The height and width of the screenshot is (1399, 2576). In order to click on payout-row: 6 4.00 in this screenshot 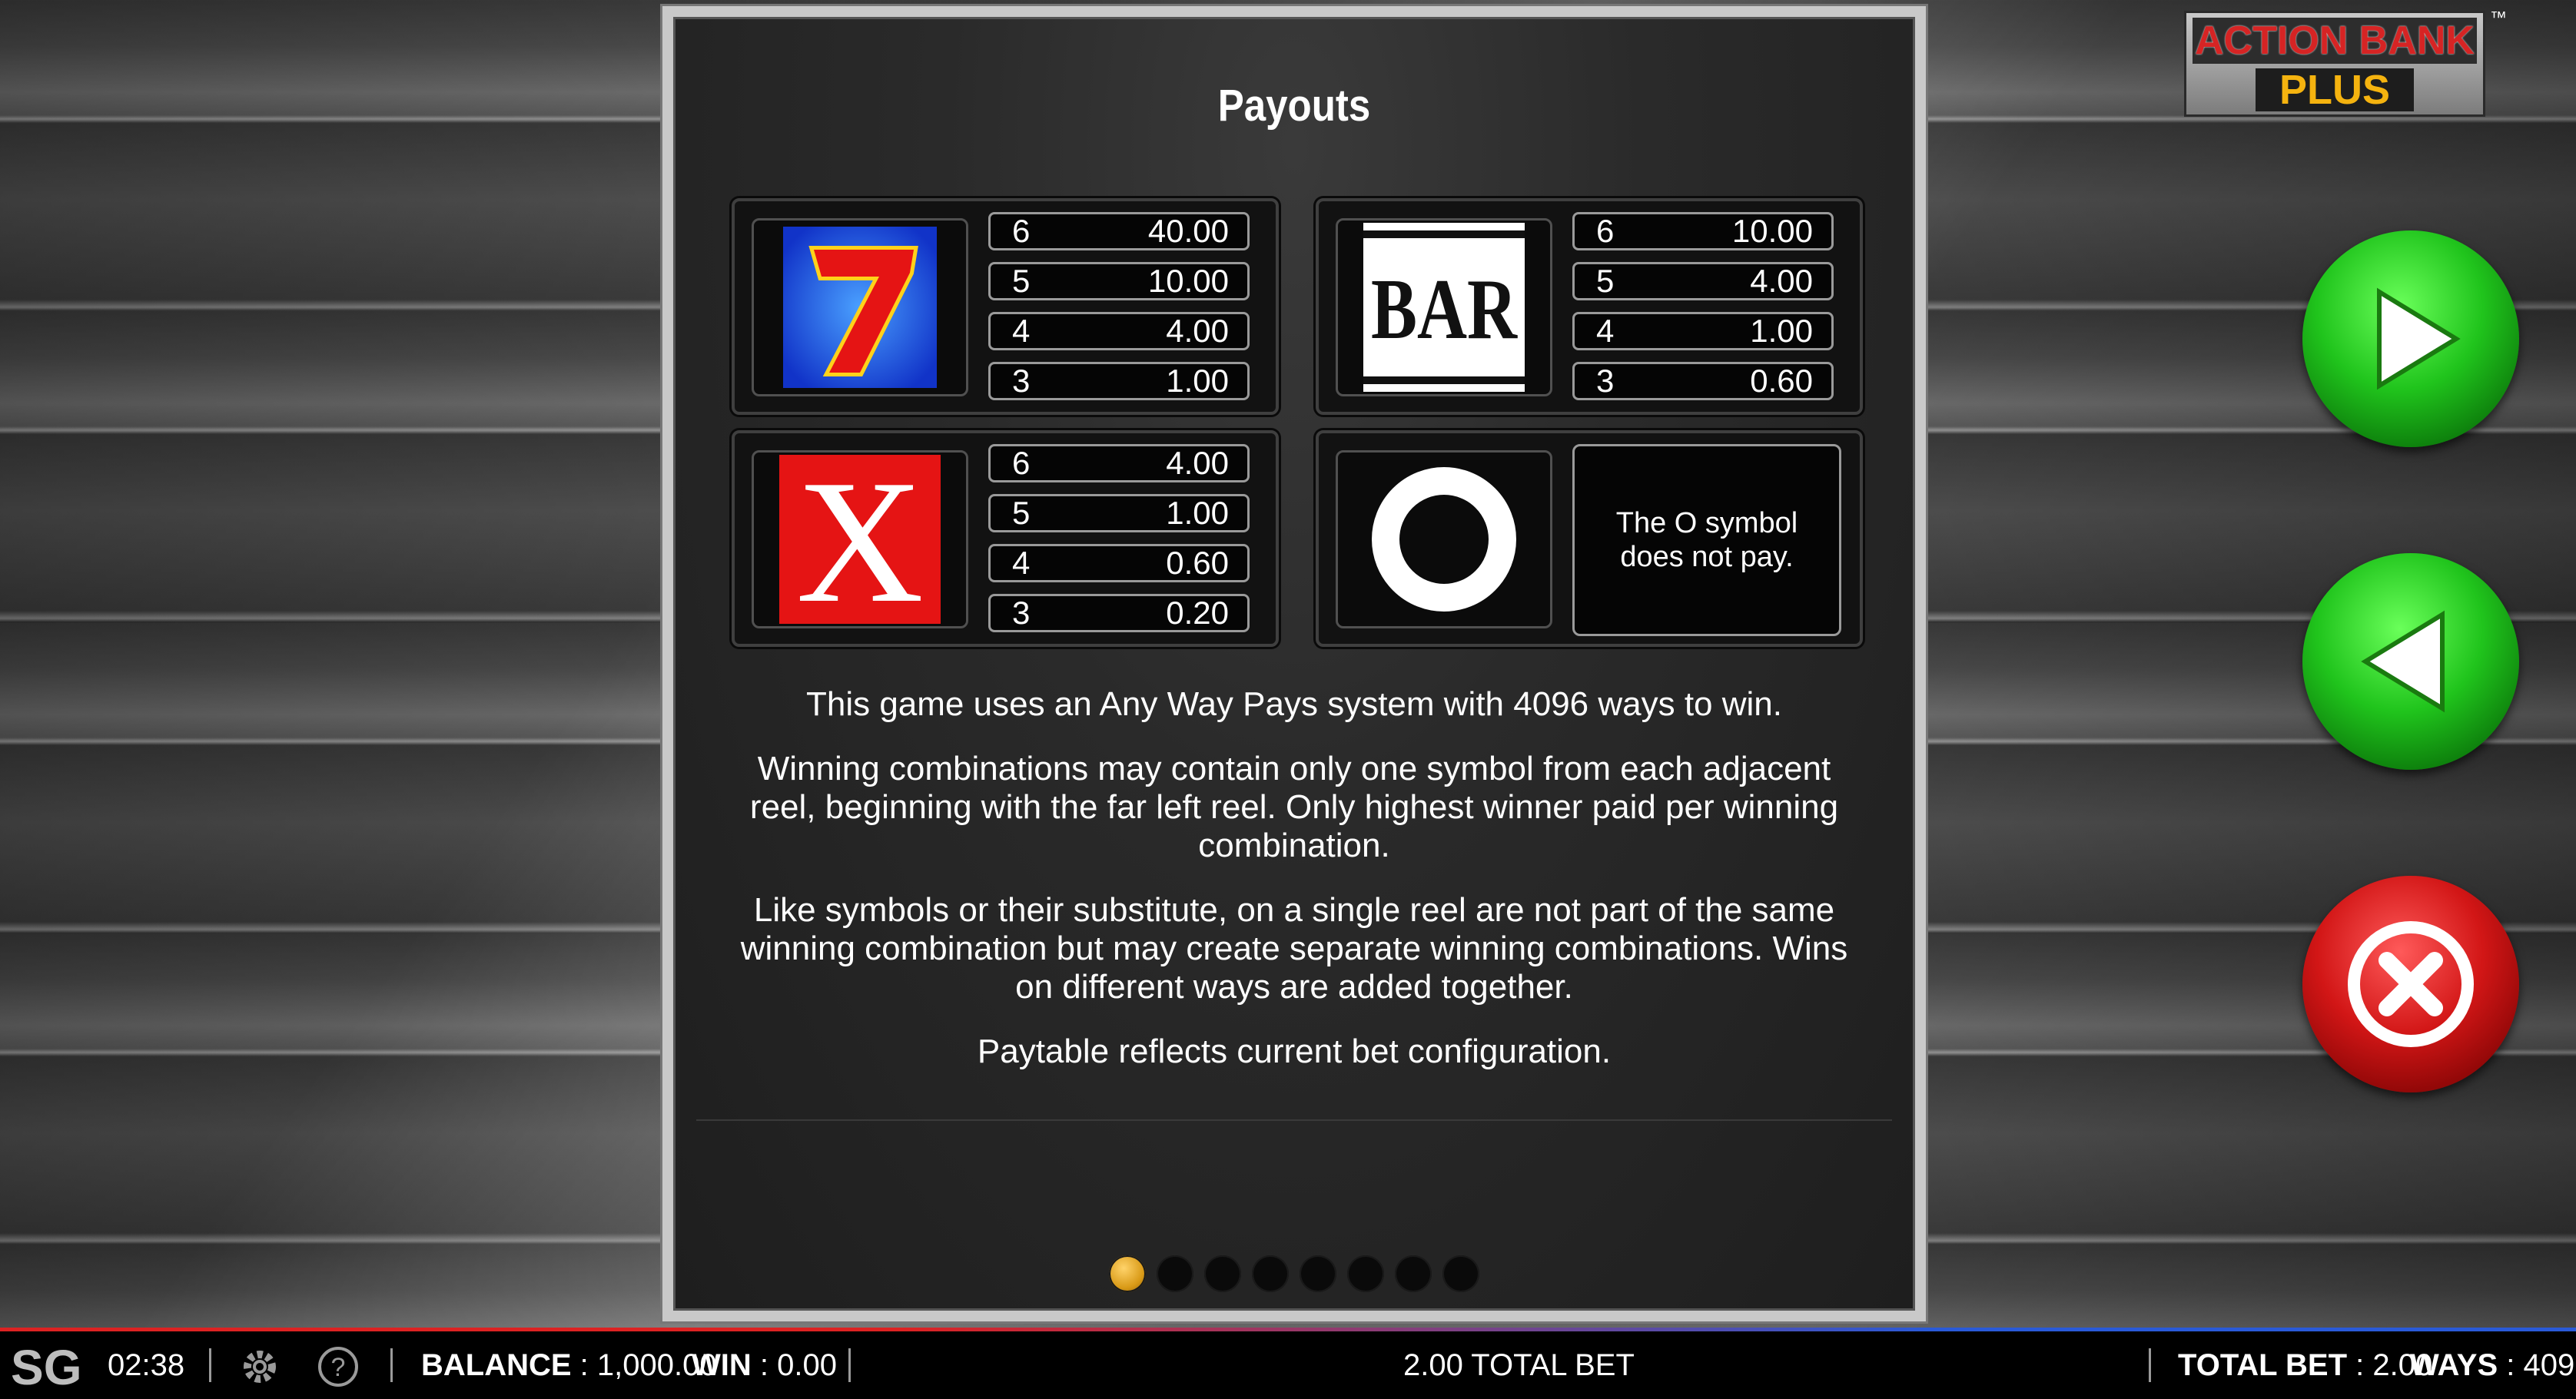, I will do `click(1119, 463)`.